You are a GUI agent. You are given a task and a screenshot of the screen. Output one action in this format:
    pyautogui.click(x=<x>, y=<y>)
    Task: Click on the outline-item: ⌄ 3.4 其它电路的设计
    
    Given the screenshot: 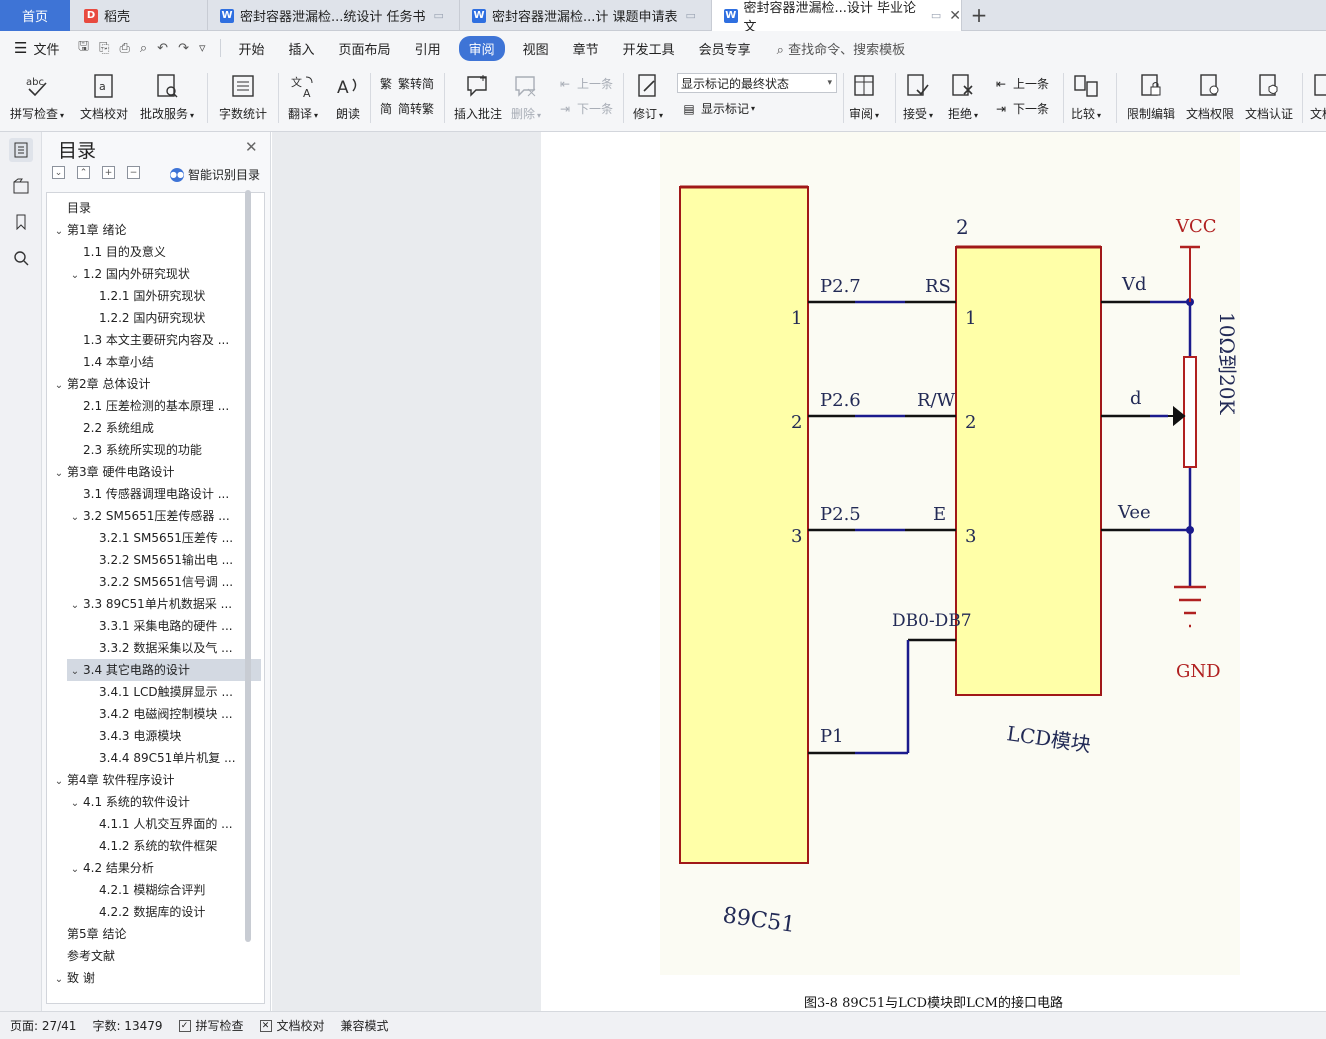 What is the action you would take?
    pyautogui.click(x=164, y=670)
    